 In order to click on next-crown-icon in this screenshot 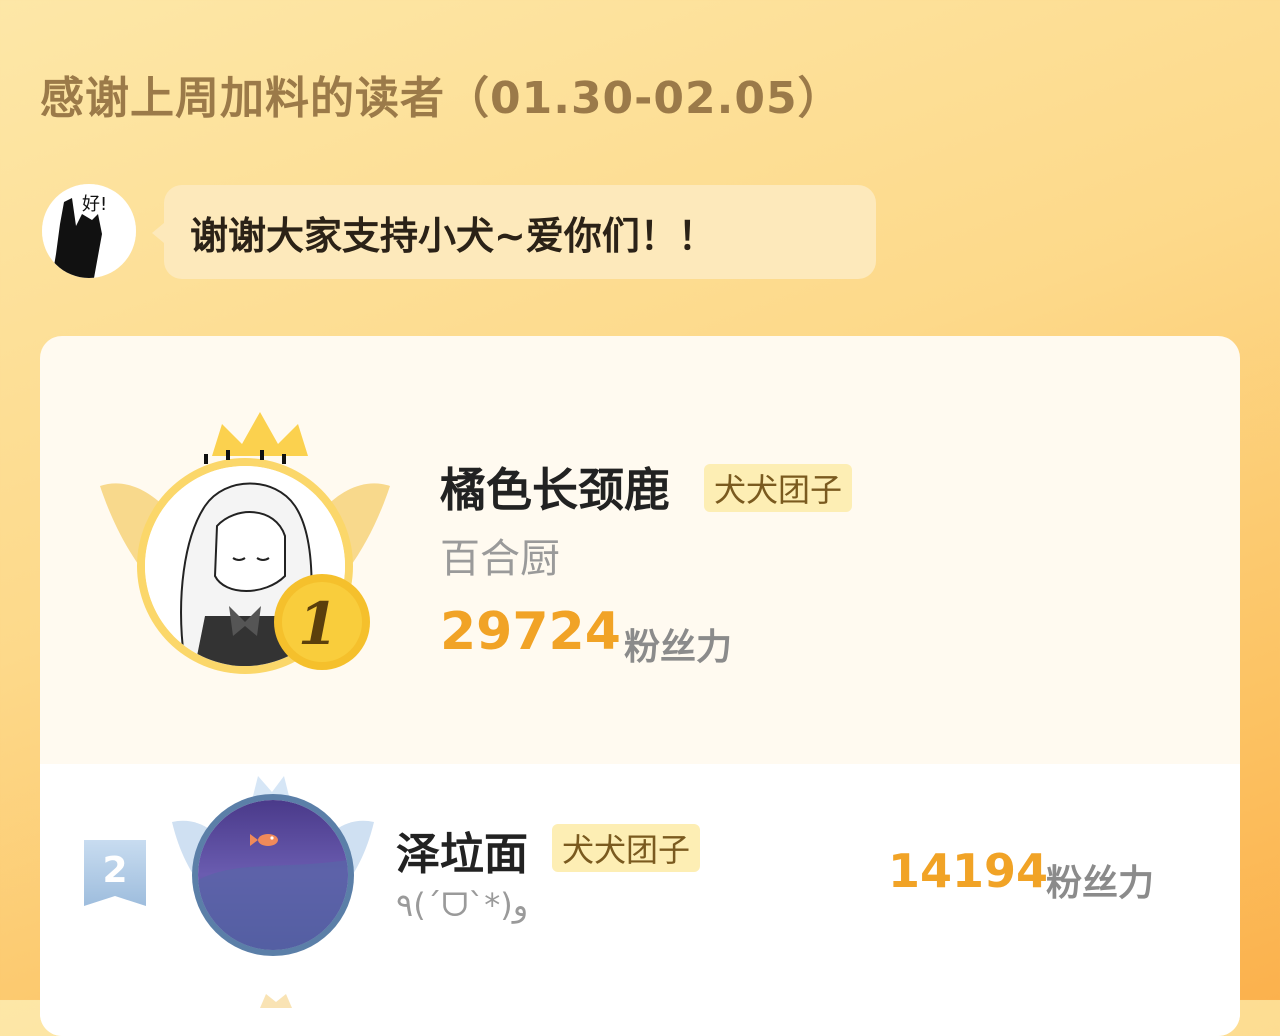, I will do `click(276, 1001)`.